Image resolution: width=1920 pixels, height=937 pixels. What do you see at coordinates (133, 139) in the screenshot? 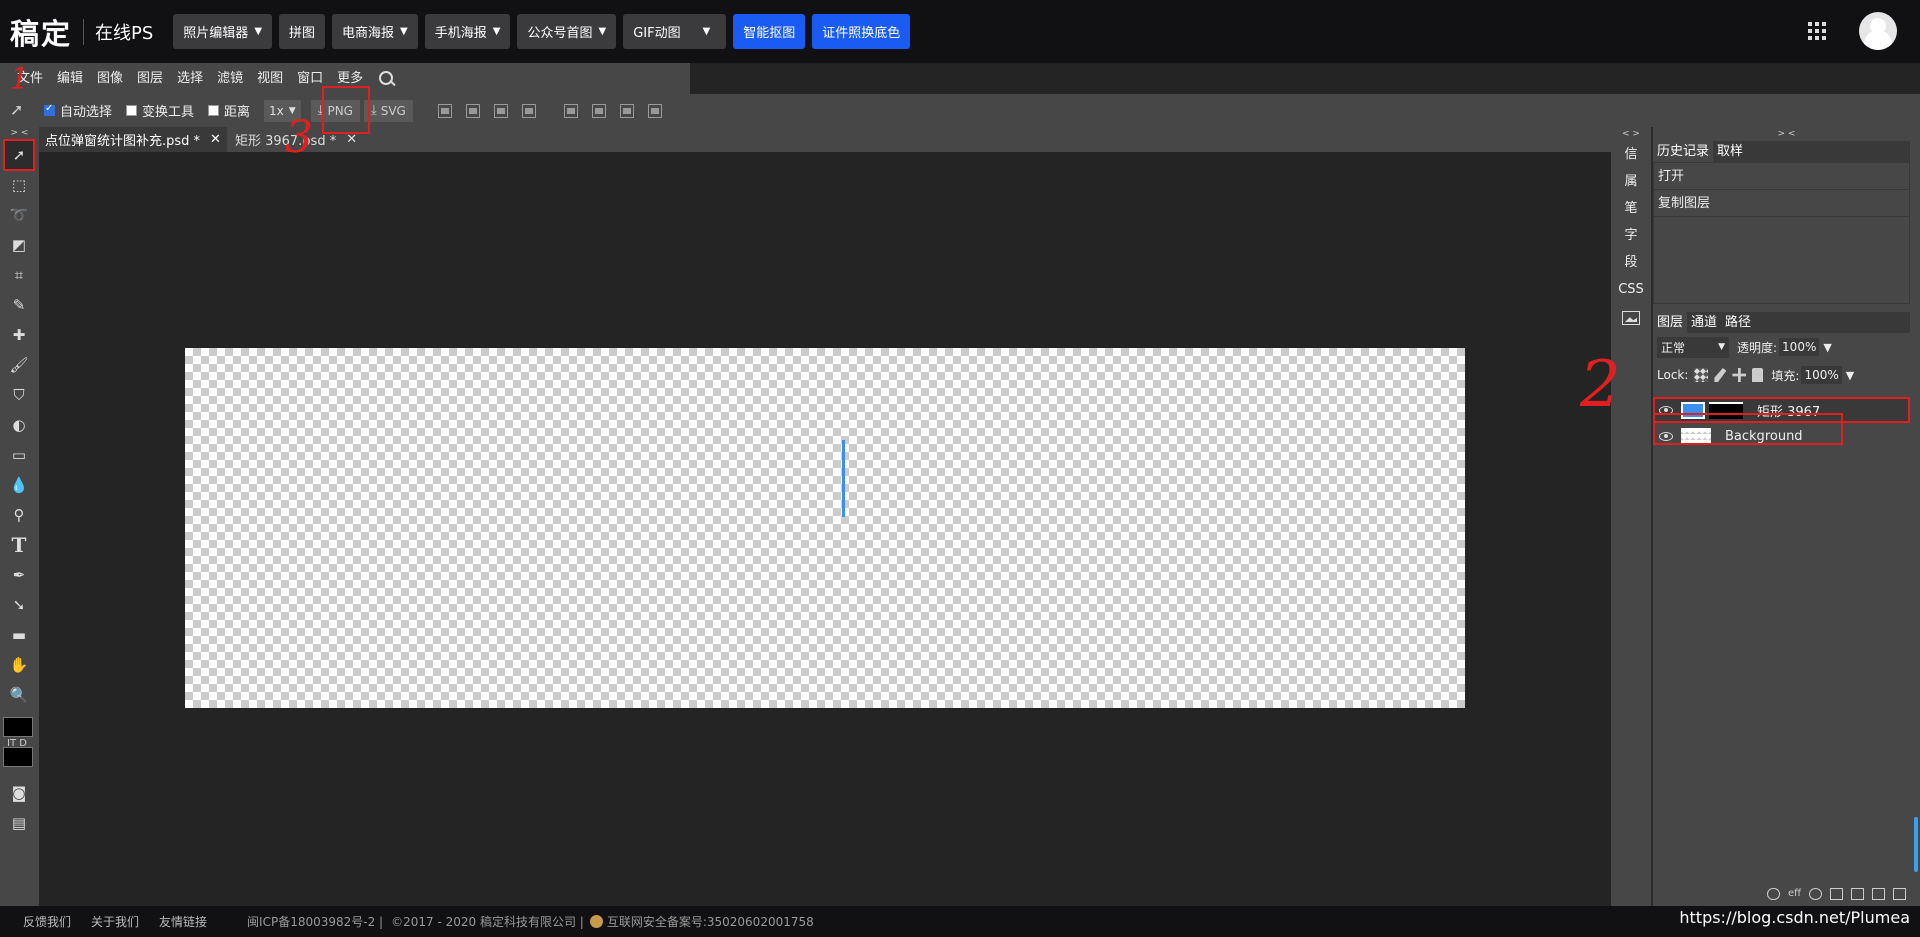
I see `doc-tab: 点位弹窗统计图补充.psd * ✕` at bounding box center [133, 139].